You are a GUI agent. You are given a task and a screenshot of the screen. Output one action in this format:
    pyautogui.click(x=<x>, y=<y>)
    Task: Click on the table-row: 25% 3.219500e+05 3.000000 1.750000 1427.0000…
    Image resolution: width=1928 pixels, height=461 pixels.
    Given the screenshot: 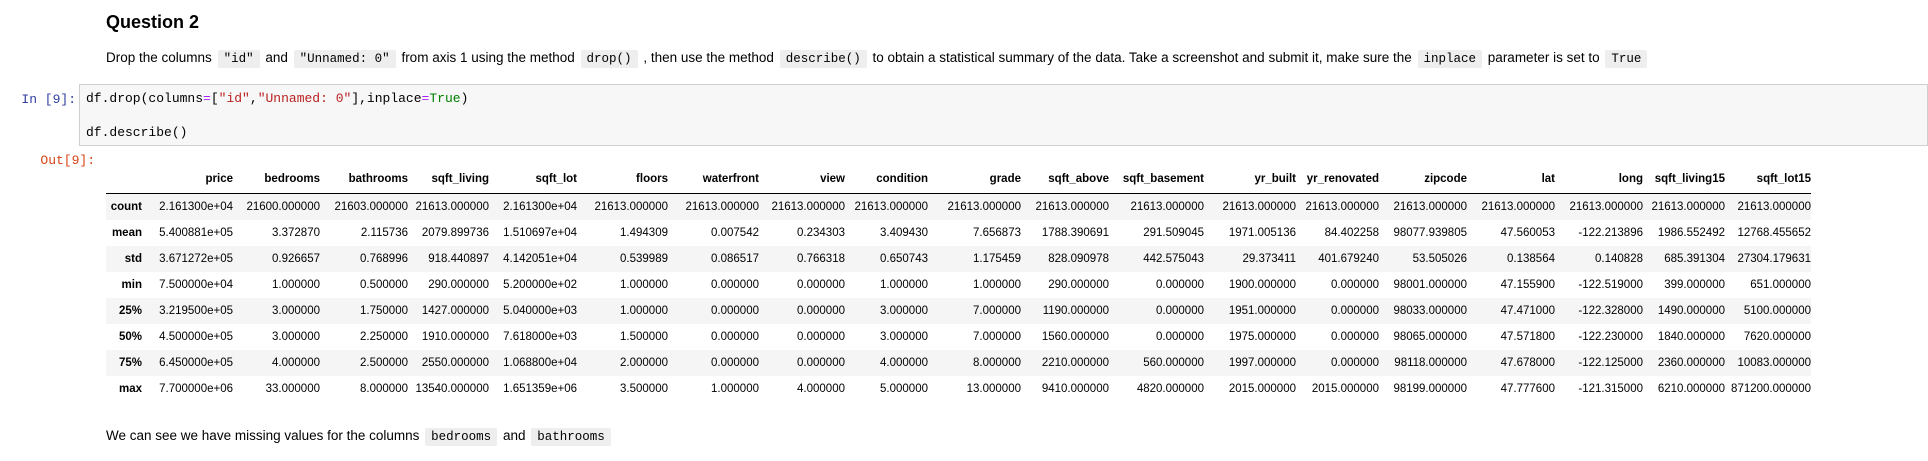 What is the action you would take?
    pyautogui.click(x=958, y=311)
    